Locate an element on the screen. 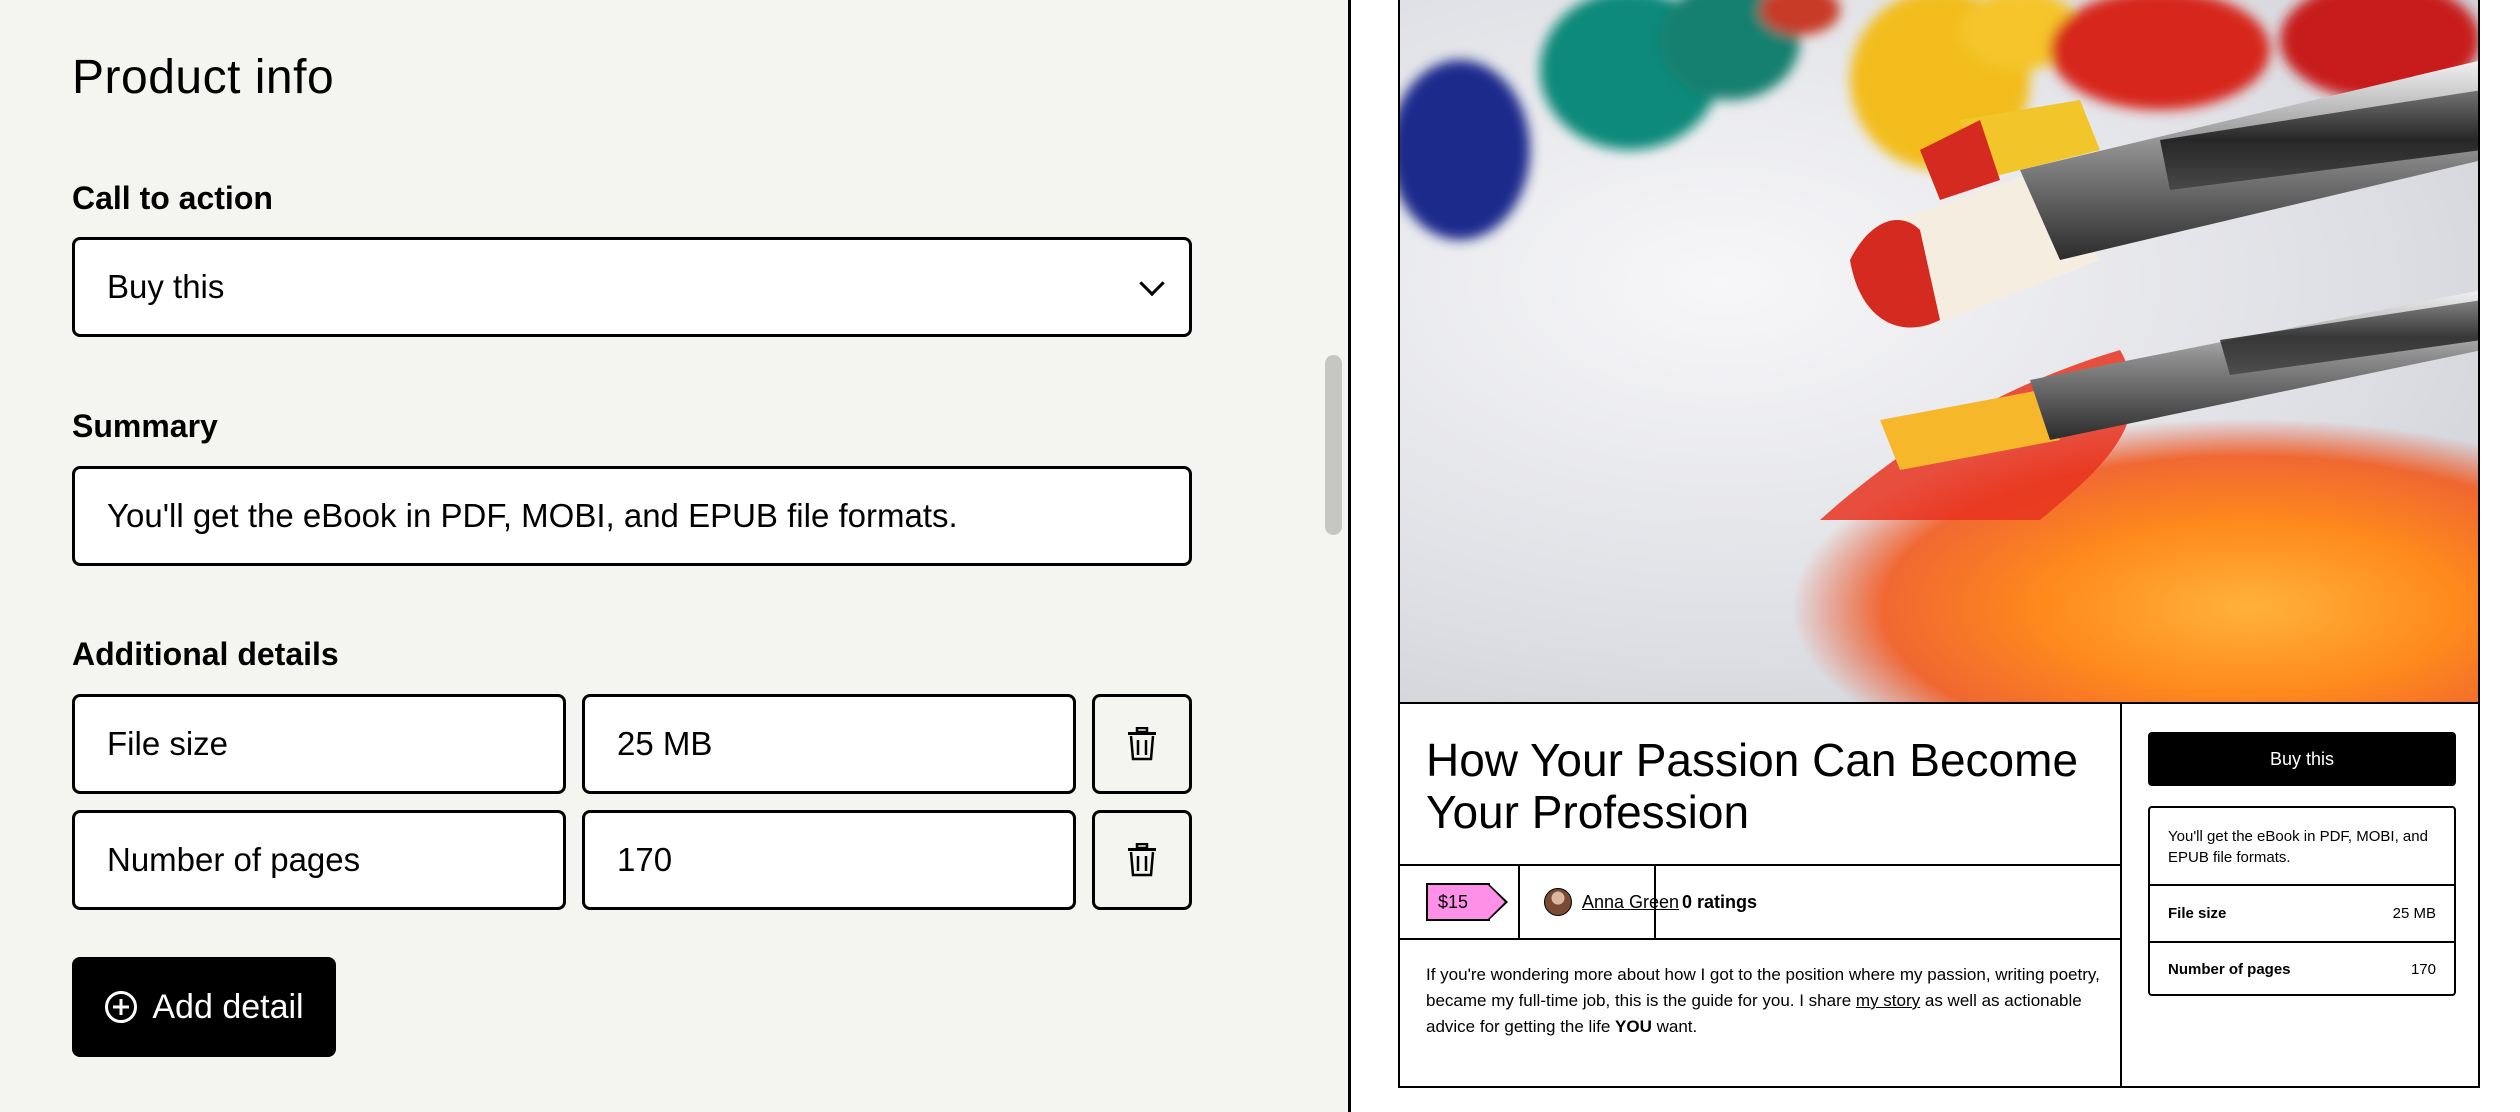 The width and height of the screenshot is (2520, 1112). detail-name-input: File size is located at coordinates (319, 744).